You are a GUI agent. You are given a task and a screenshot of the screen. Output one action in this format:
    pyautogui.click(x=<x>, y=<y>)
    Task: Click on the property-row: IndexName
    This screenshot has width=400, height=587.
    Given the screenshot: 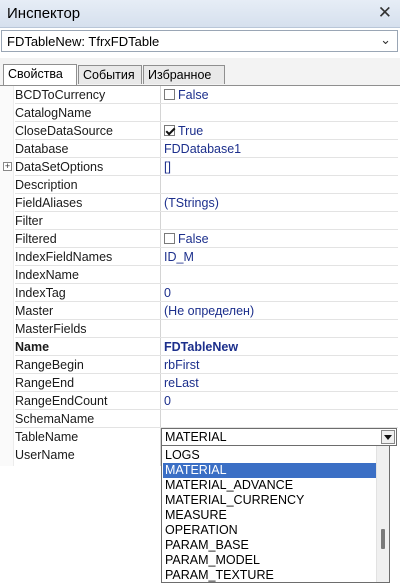 What is the action you would take?
    pyautogui.click(x=200, y=275)
    